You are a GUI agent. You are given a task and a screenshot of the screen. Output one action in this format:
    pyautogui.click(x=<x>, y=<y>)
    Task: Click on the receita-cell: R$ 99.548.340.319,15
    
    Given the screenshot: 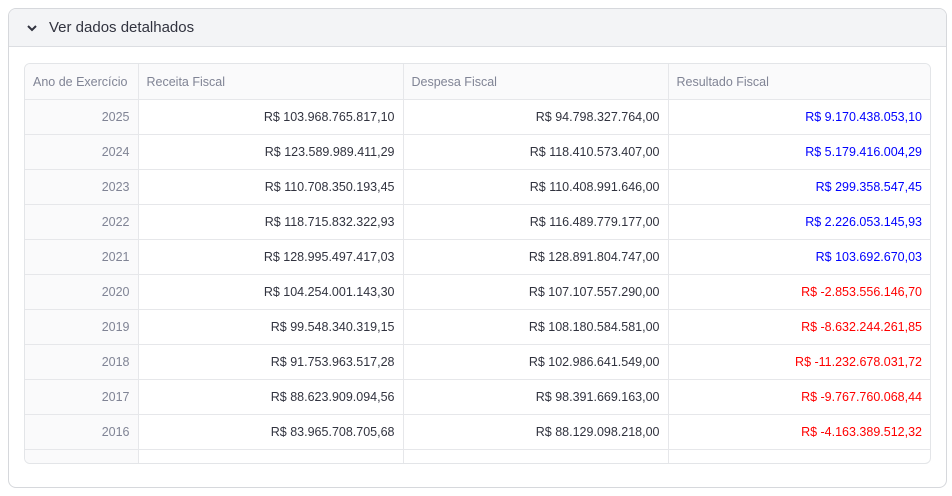 What is the action you would take?
    pyautogui.click(x=271, y=327)
    